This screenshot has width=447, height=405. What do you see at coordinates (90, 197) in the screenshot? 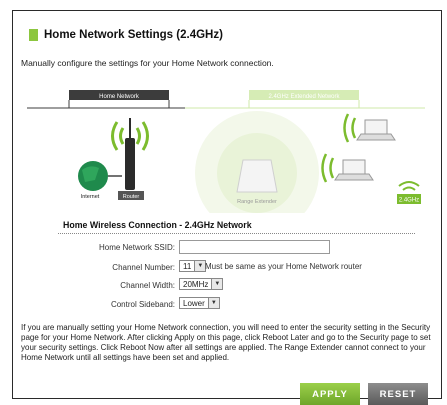
I see `internet-label: Internet` at bounding box center [90, 197].